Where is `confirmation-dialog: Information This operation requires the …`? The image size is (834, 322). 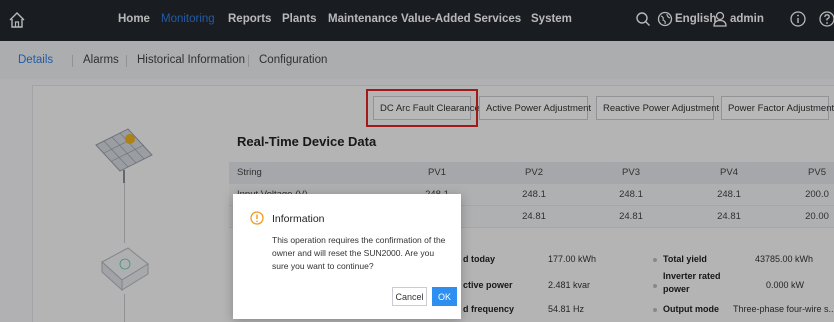
confirmation-dialog: Information This operation requires the … is located at coordinates (347, 256).